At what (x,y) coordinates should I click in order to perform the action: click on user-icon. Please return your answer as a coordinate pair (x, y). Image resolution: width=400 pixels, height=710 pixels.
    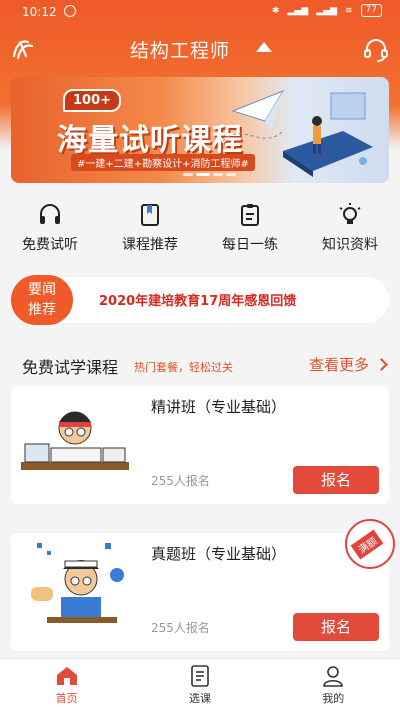
    Looking at the image, I should click on (333, 676).